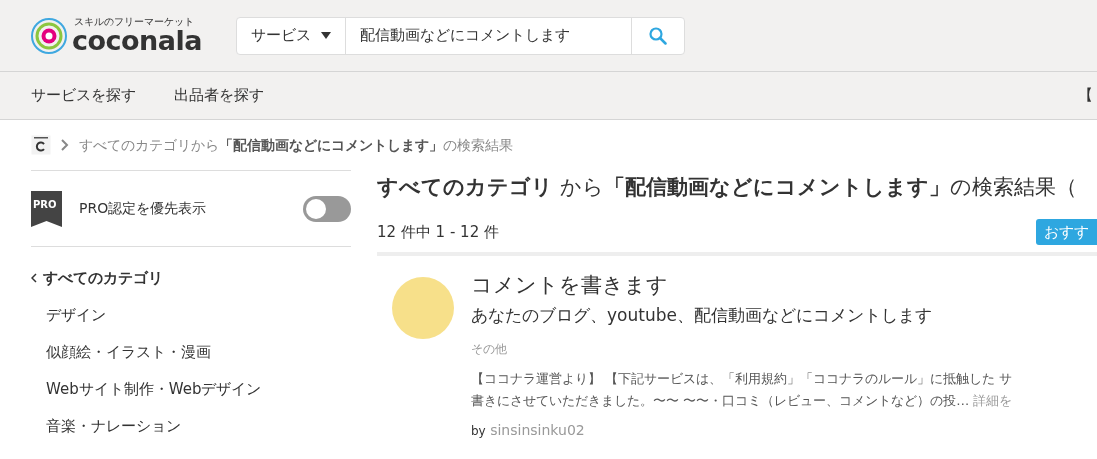  What do you see at coordinates (143, 208) in the screenshot?
I see `pro-toggle-label: PRO認定を優先表示` at bounding box center [143, 208].